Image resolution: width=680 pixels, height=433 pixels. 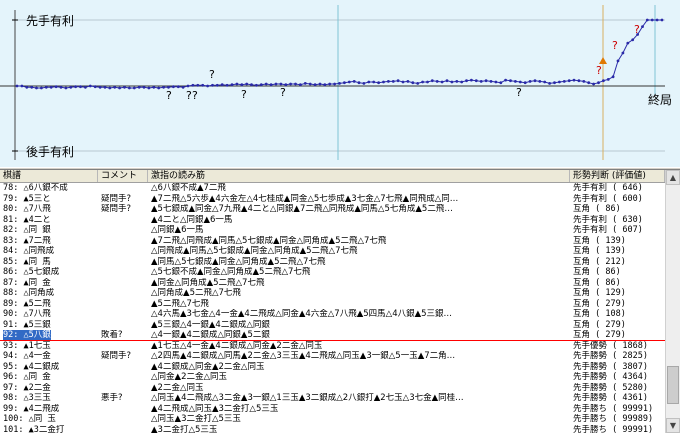 What do you see at coordinates (27, 314) in the screenshot?
I see `move-cell: 90: △7八飛` at bounding box center [27, 314].